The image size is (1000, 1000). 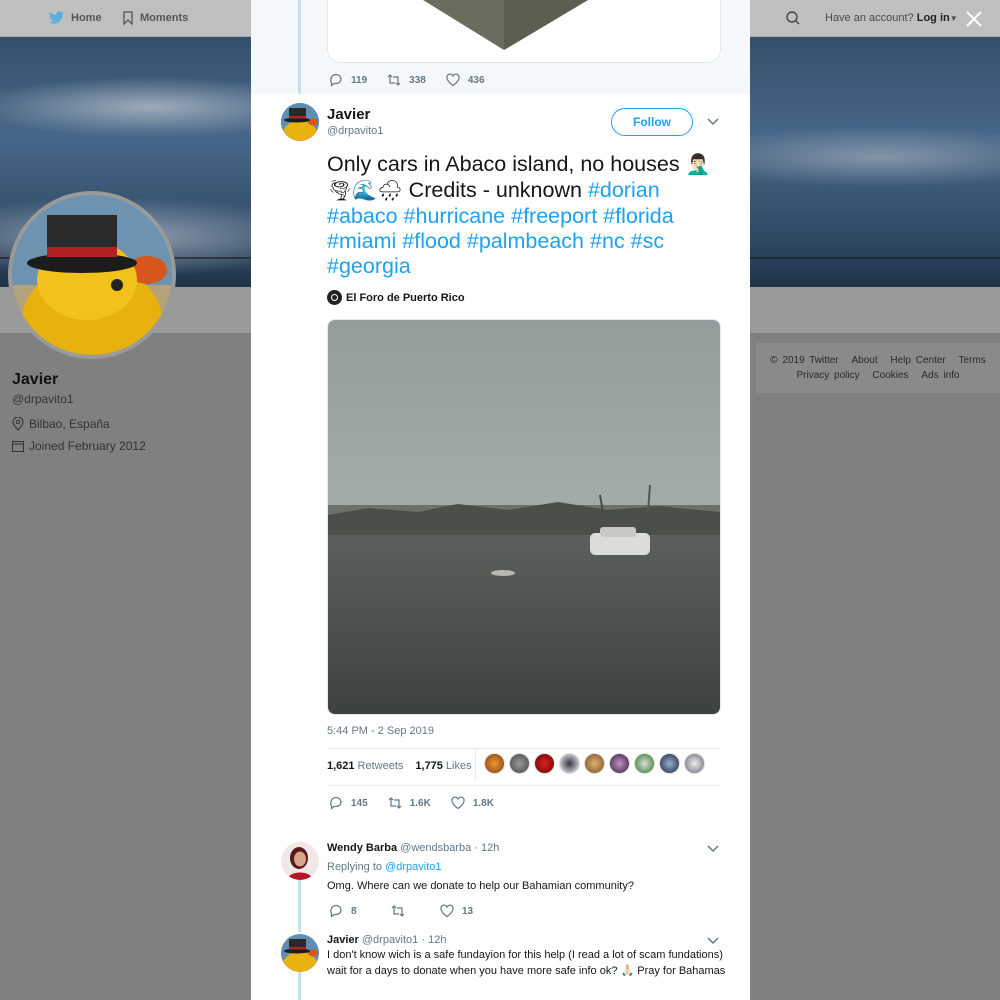 I want to click on hashtag-link: #palmbeach, so click(x=525, y=241).